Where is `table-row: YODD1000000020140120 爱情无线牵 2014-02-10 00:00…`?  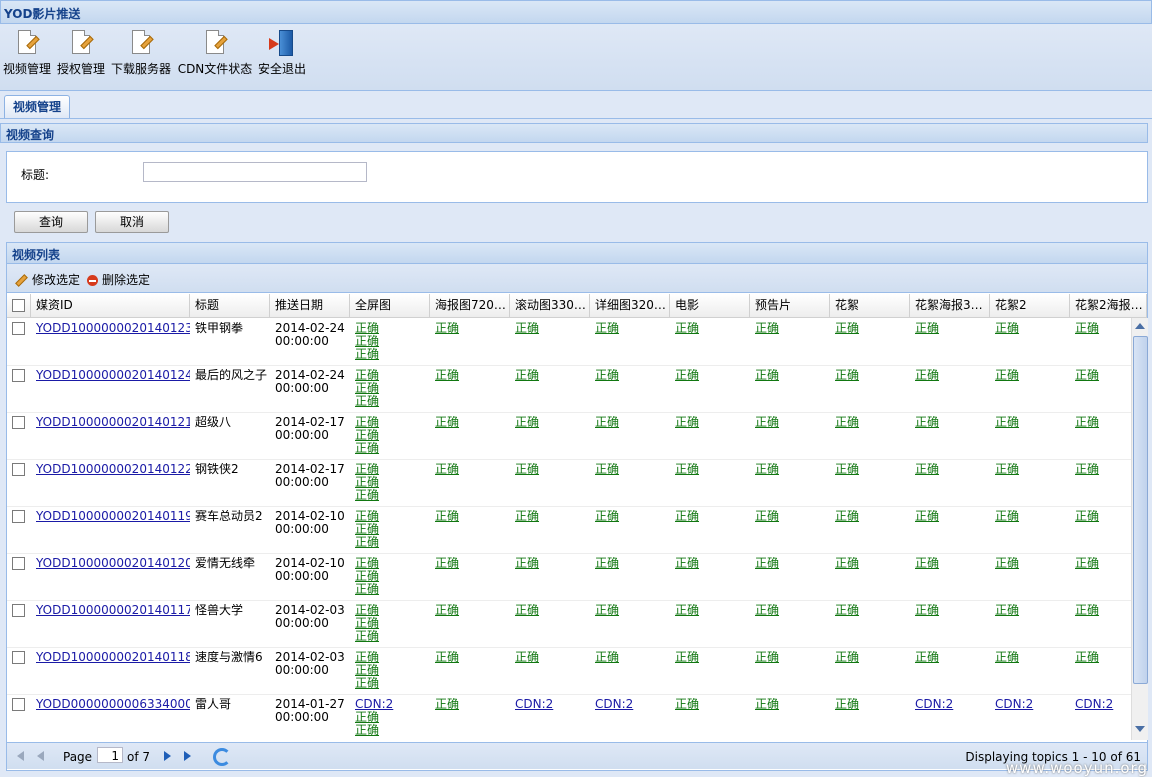 table-row: YODD1000000020140120 爱情无线牵 2014-02-10 00:00… is located at coordinates (569, 577).